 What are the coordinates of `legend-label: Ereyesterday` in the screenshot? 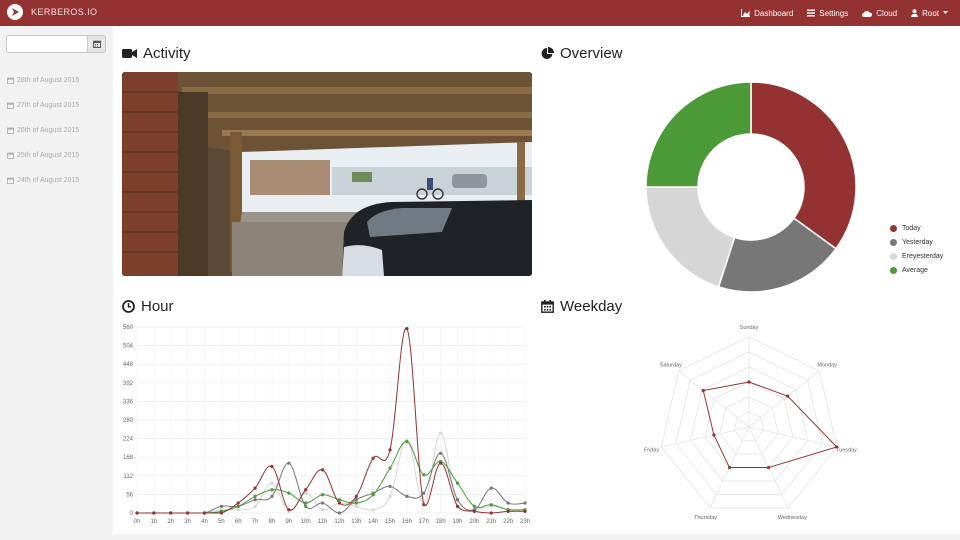 It's located at (923, 256).